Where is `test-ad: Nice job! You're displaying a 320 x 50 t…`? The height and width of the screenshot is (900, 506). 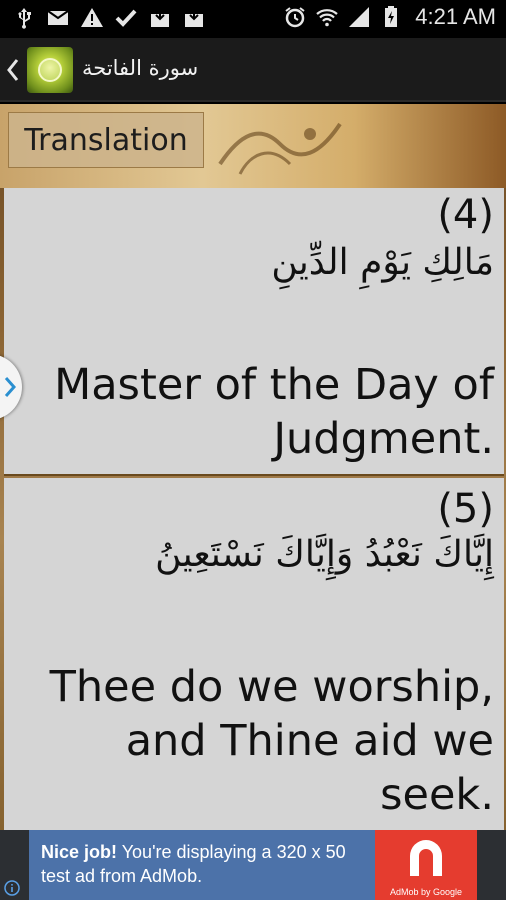
test-ad: Nice job! You're displaying a 320 x 50 t… is located at coordinates (253, 865).